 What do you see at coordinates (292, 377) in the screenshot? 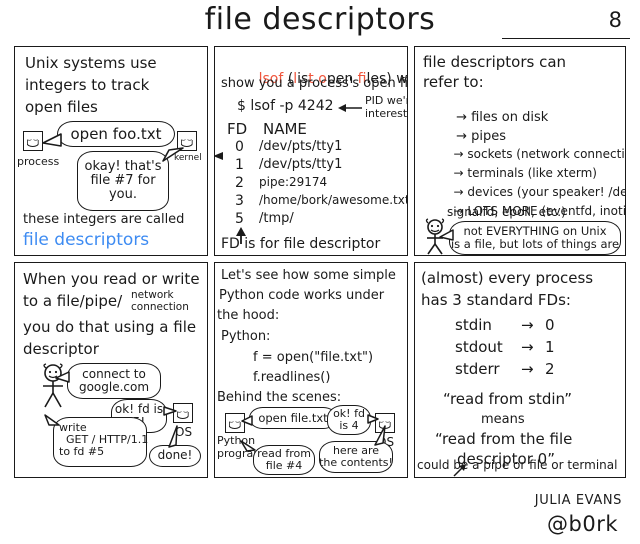
I see `bm-code-line-2: f.readlines()` at bounding box center [292, 377].